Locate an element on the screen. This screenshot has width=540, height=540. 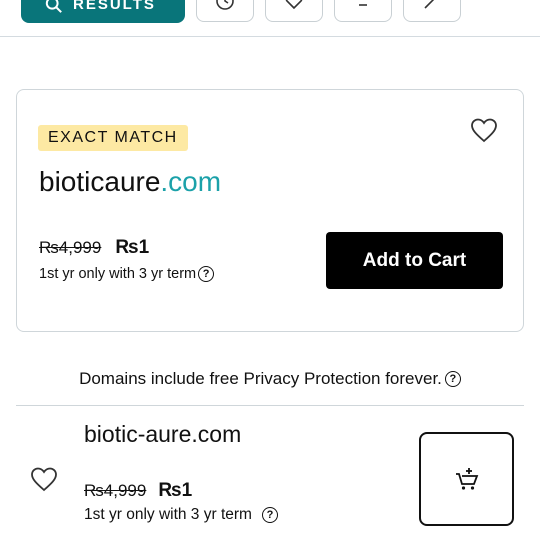
results-label: RESULTS is located at coordinates (114, 6).